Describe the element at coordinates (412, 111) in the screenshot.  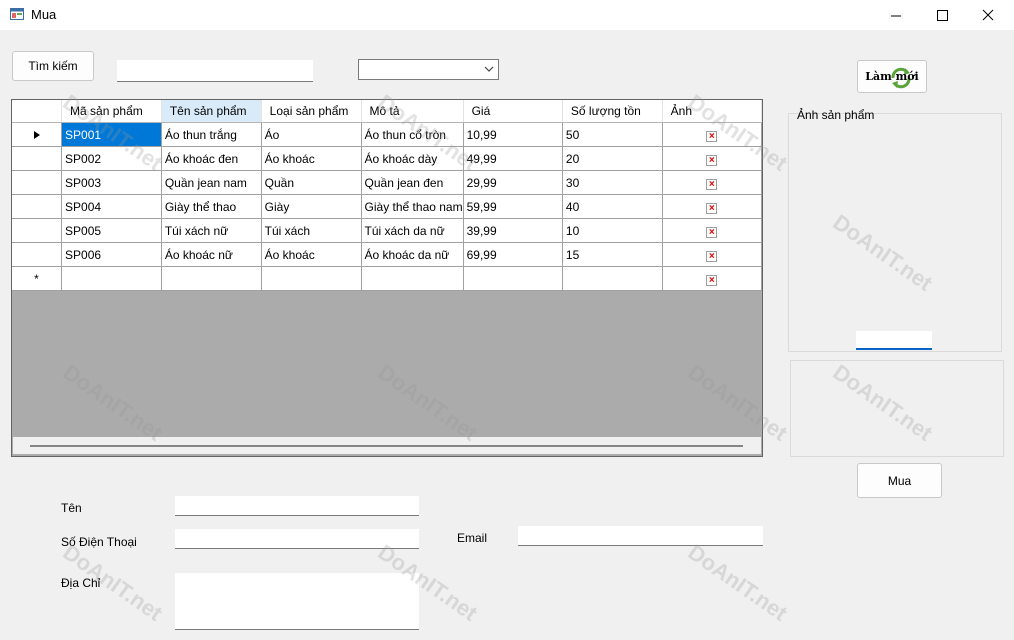
I see `column-header: Mô tả` at that location.